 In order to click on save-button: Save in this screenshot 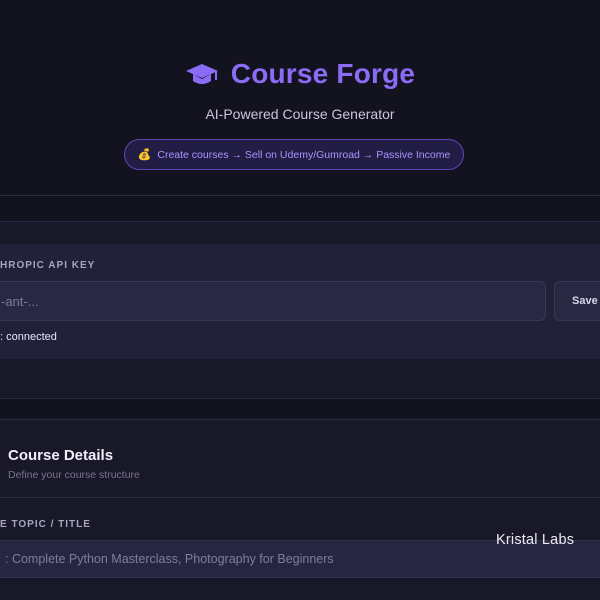, I will do `click(577, 301)`.